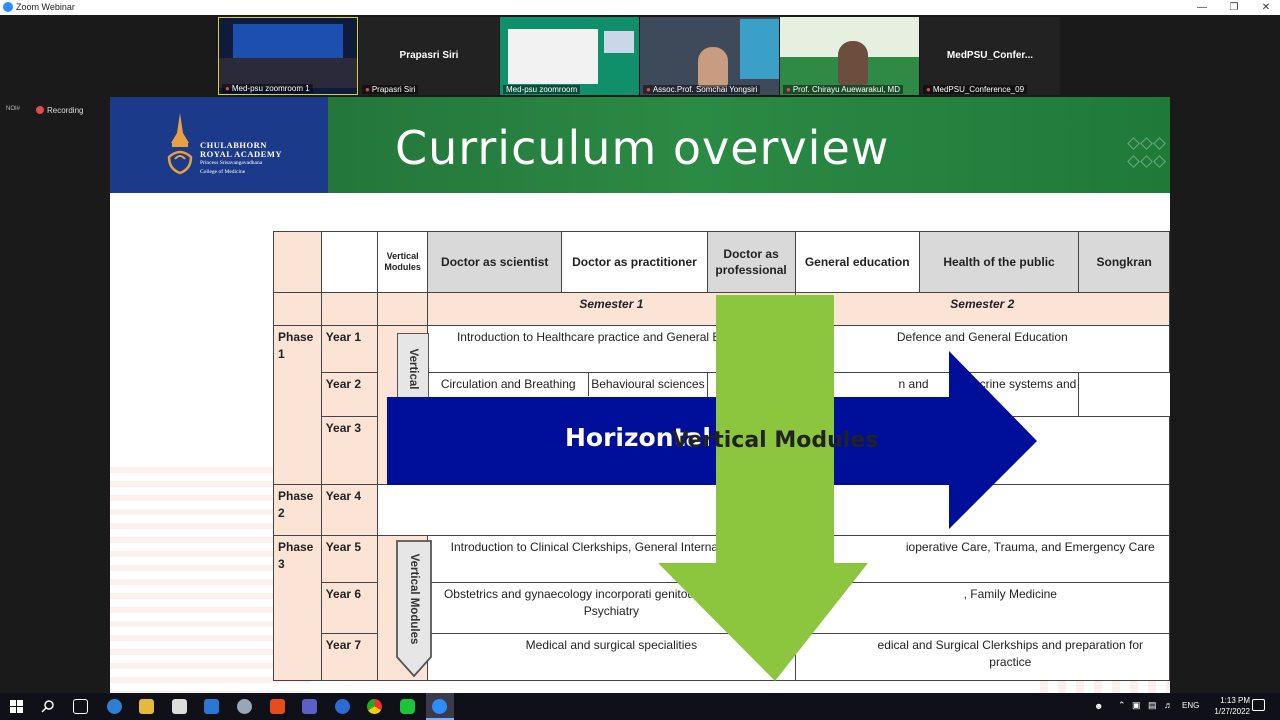 The height and width of the screenshot is (720, 1280). What do you see at coordinates (45, 7) in the screenshot?
I see `window-title: Zoom Webinar` at bounding box center [45, 7].